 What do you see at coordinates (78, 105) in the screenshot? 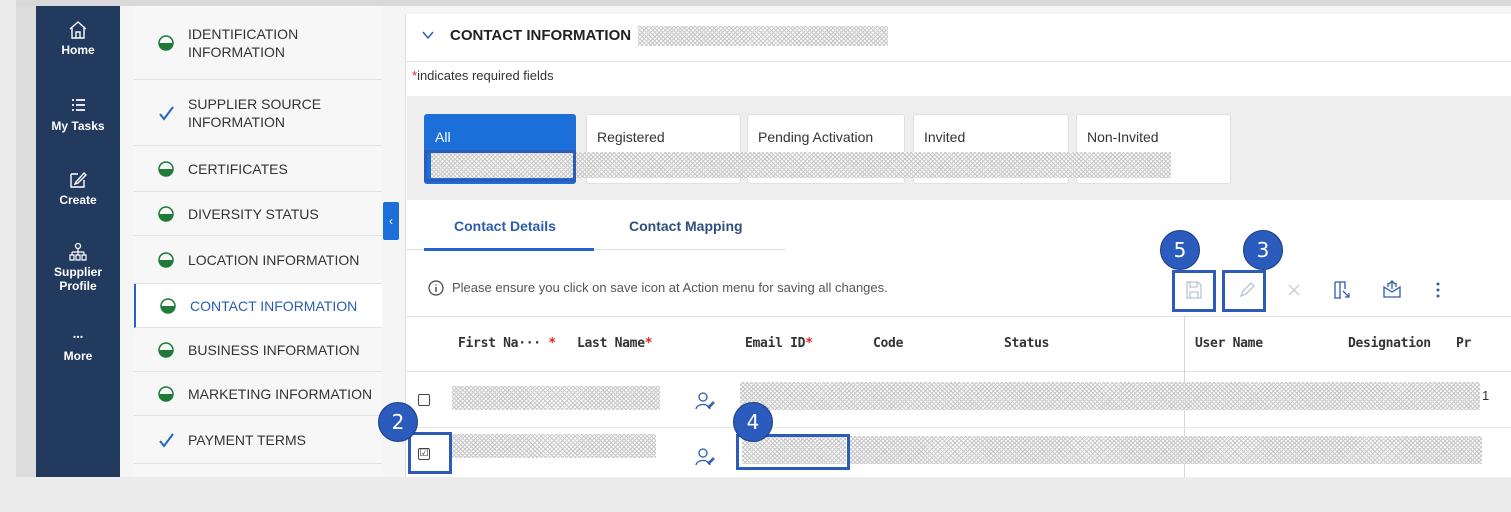
I see `list-icon` at bounding box center [78, 105].